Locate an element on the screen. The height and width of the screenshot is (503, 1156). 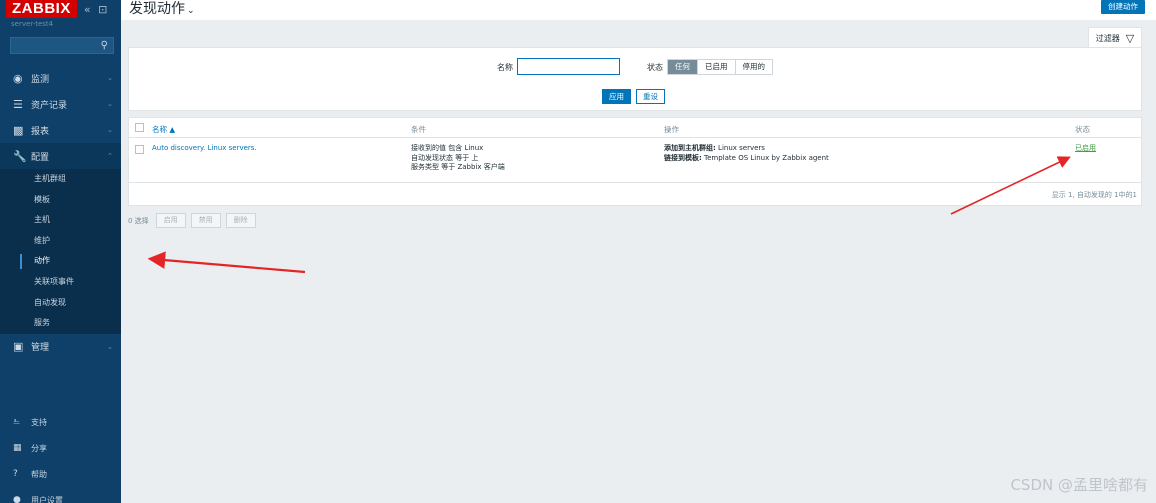
bar-chart-icon: ▩ is located at coordinates (18, 130).